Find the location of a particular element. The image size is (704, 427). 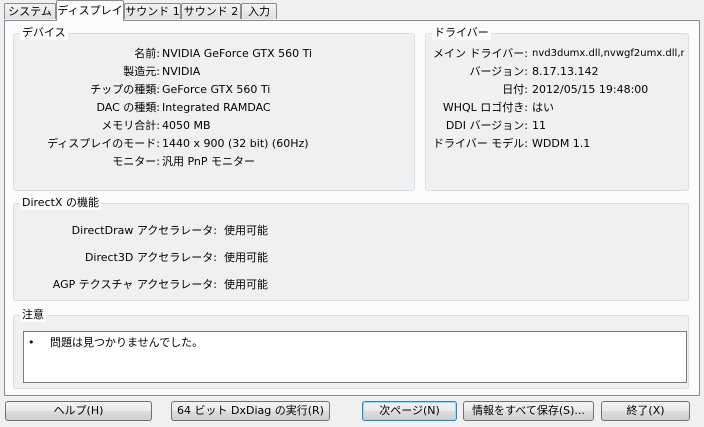

direct3d-value: 使用可能 is located at coordinates (246, 257).